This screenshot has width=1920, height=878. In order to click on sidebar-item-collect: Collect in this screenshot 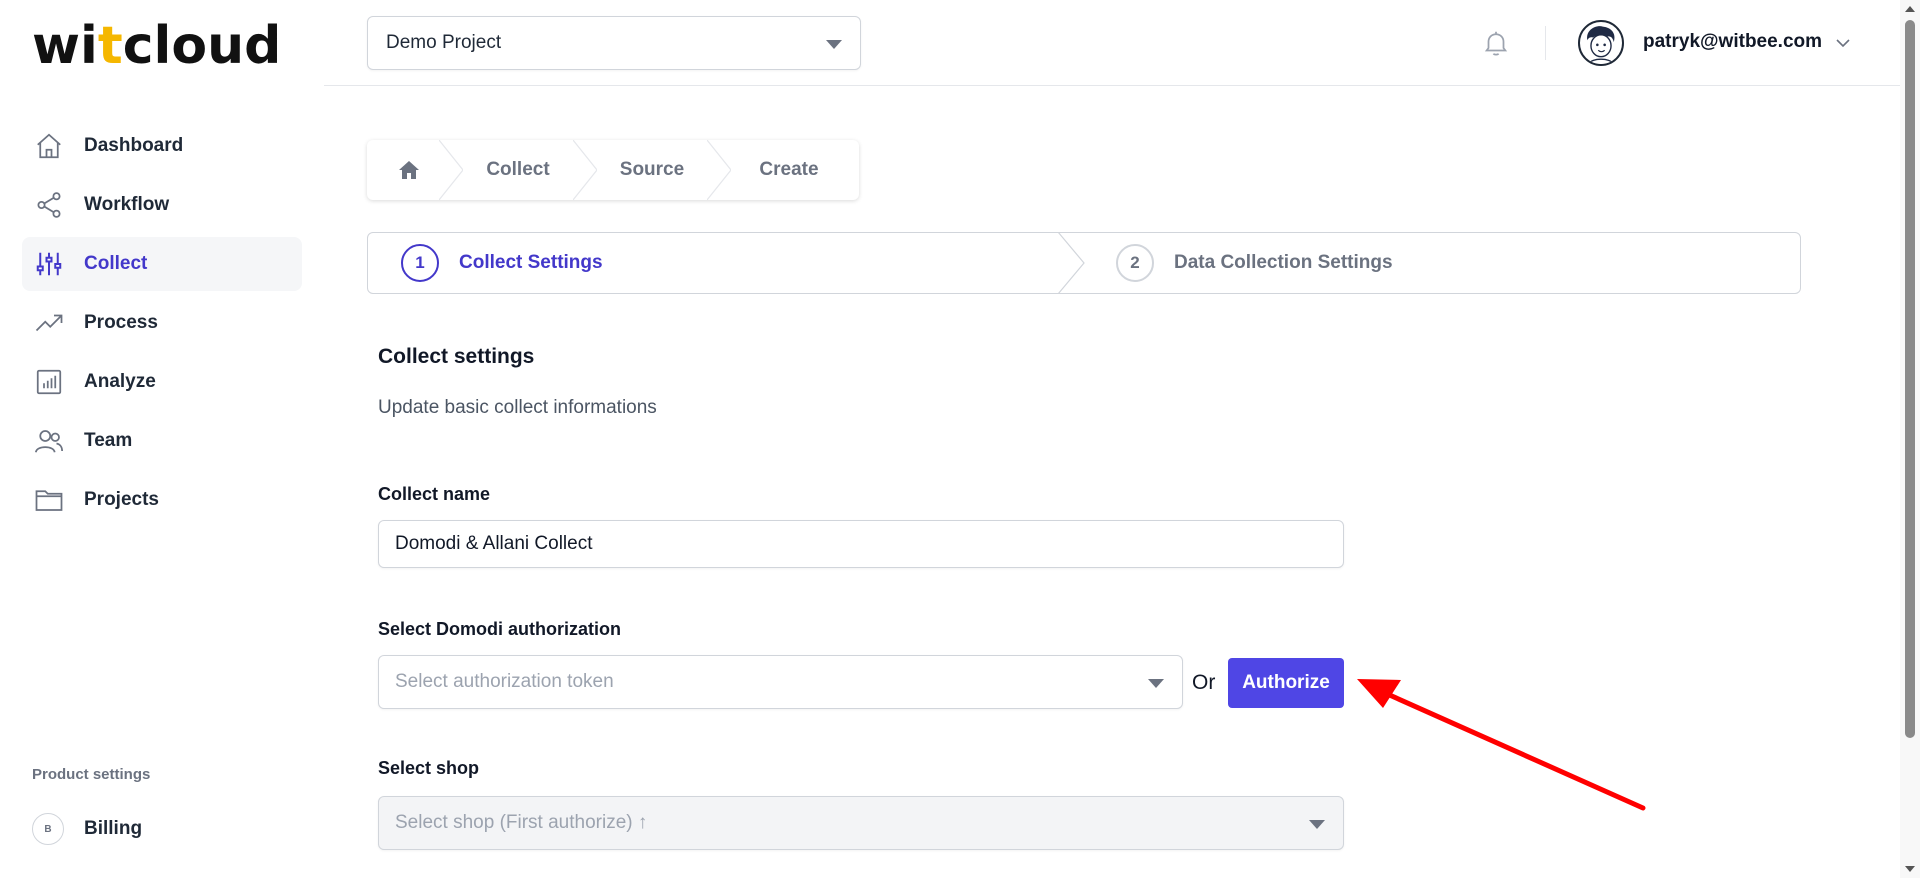, I will do `click(162, 264)`.